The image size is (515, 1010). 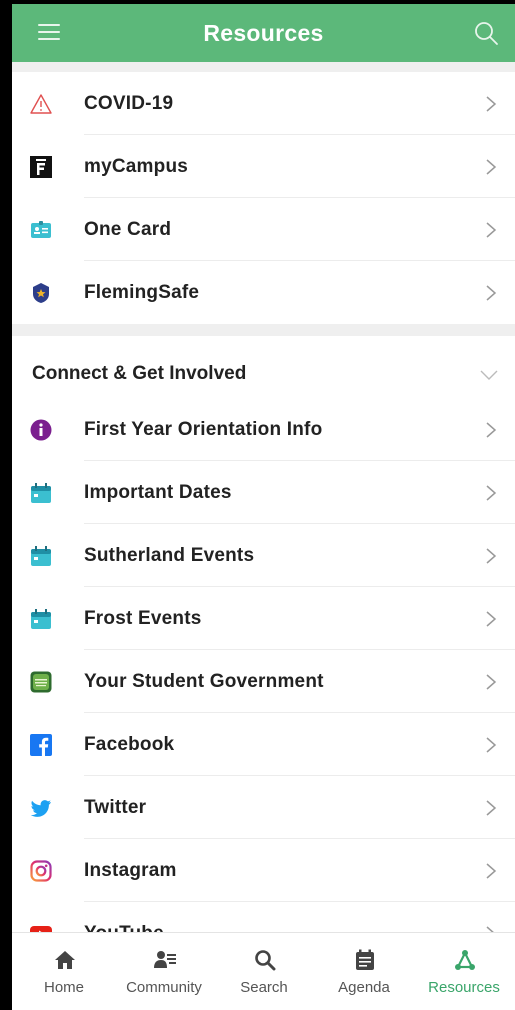 I want to click on police-badge-icon, so click(x=41, y=293).